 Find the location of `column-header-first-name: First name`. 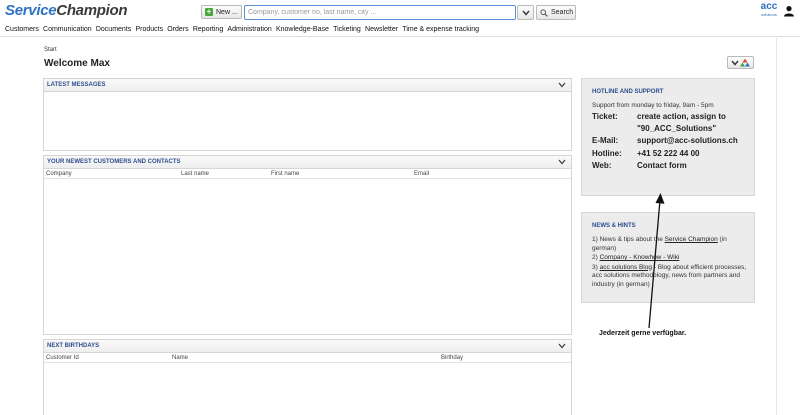

column-header-first-name: First name is located at coordinates (285, 174).